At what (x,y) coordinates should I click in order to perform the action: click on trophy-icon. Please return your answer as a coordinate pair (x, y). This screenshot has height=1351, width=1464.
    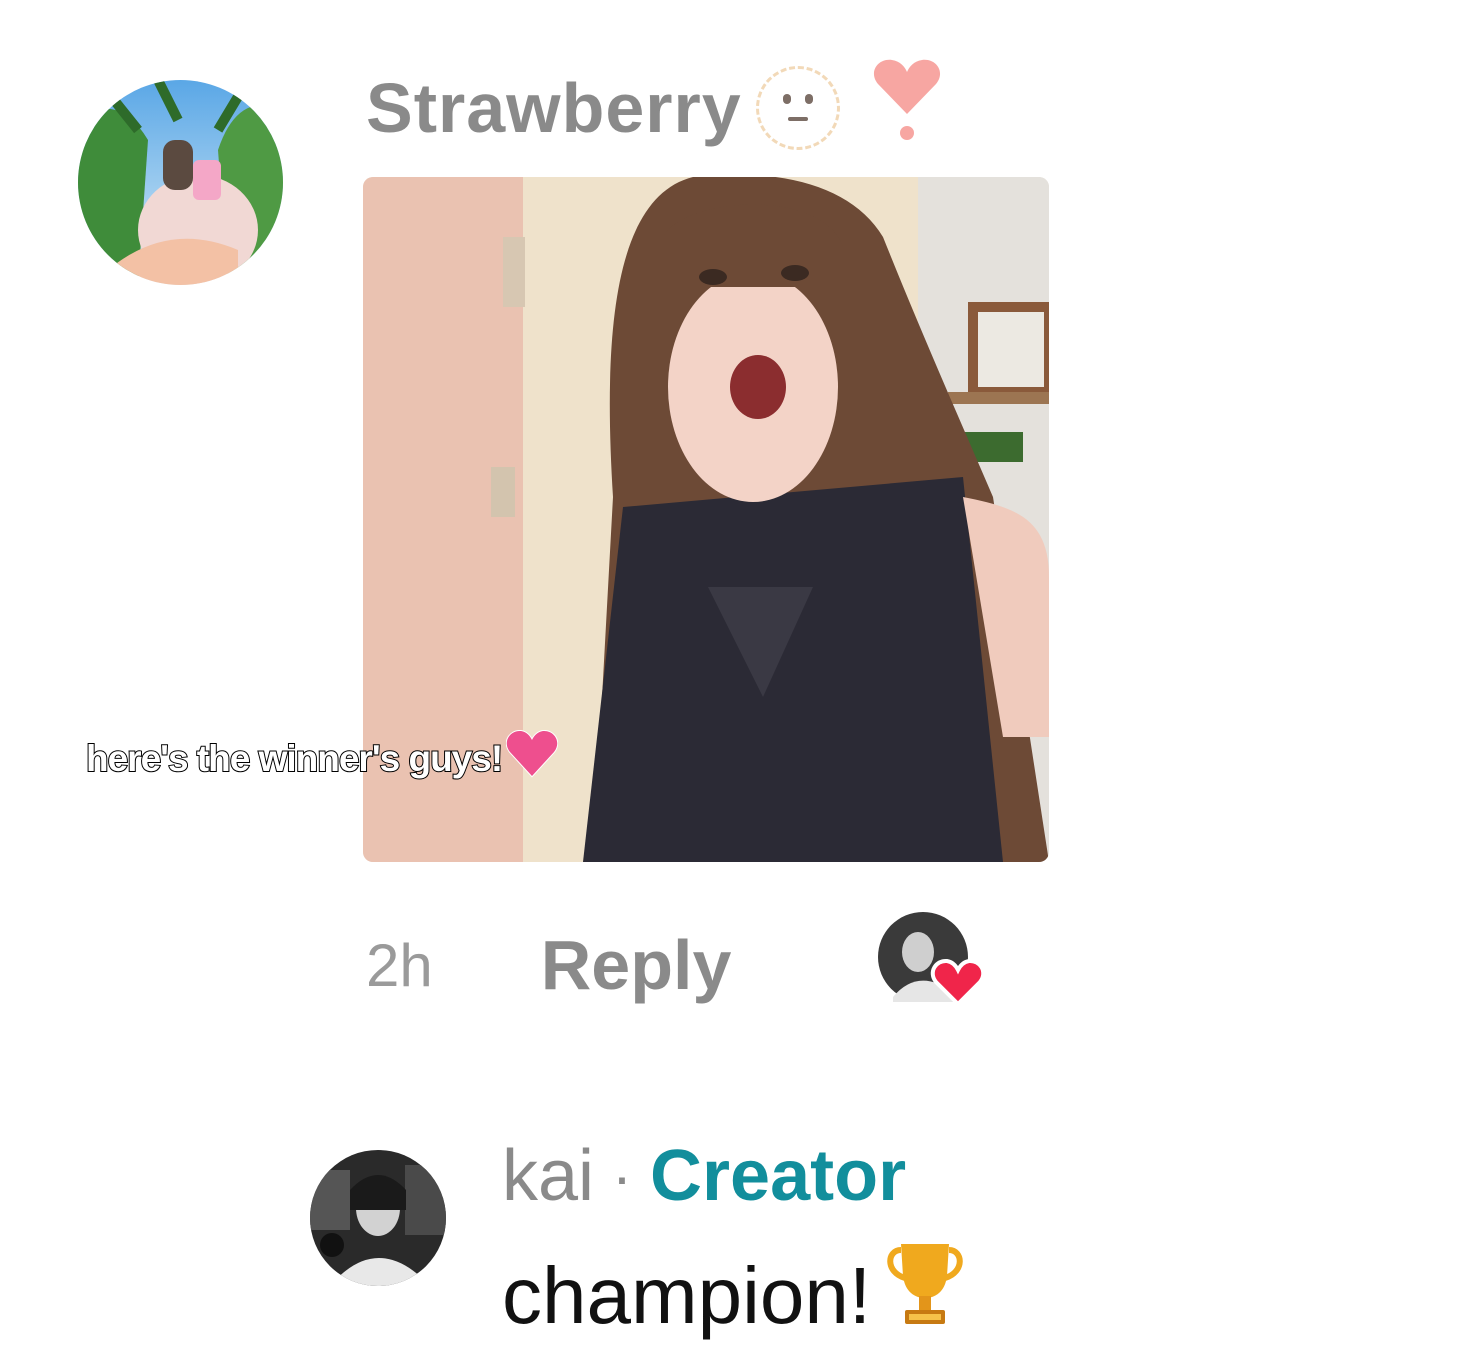
    Looking at the image, I should click on (925, 1295).